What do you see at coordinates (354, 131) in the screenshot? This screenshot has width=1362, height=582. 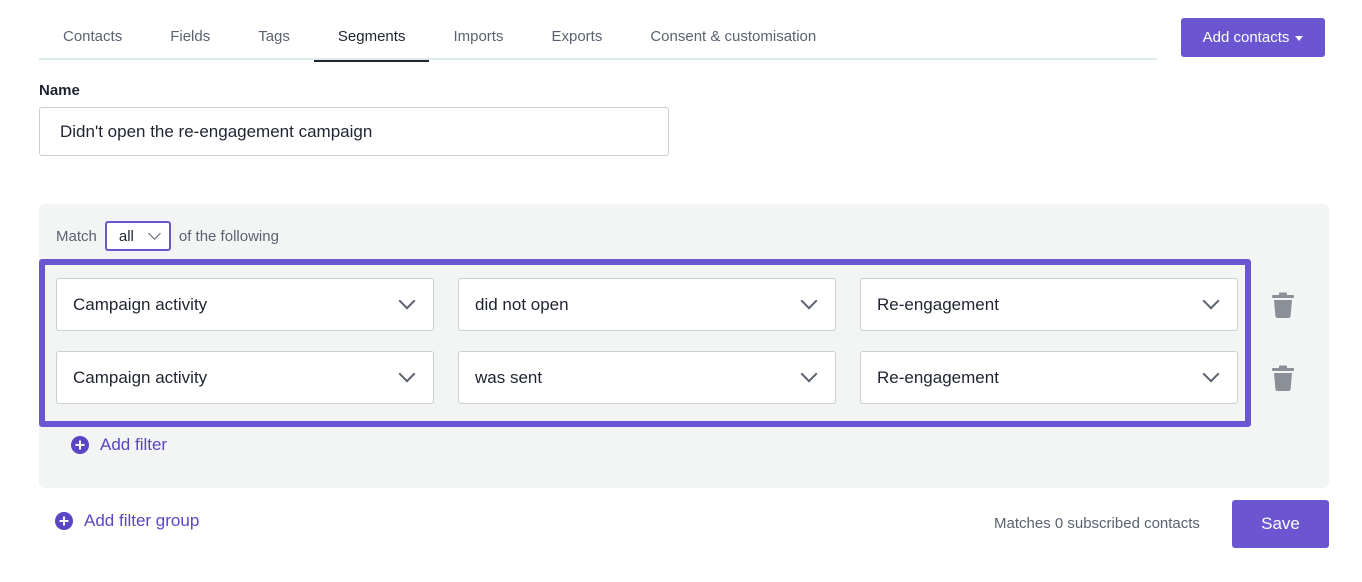 I see `segment-name-input` at bounding box center [354, 131].